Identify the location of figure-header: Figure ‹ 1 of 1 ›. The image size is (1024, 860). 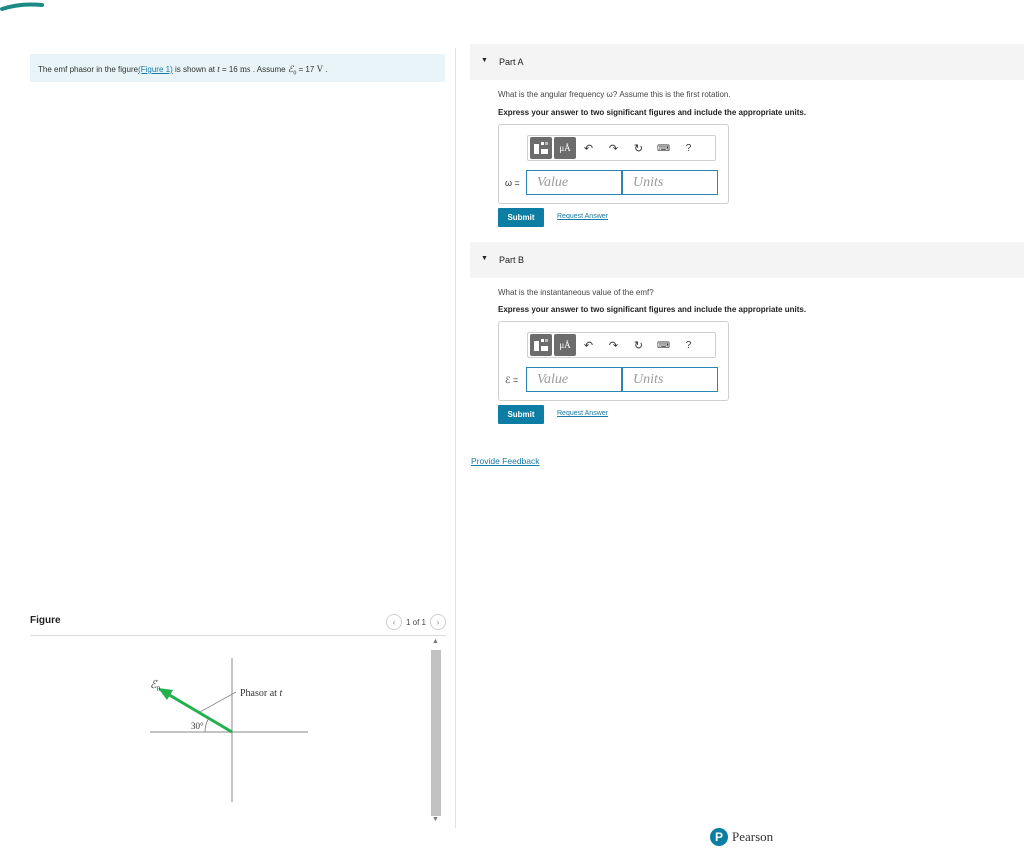
(238, 625).